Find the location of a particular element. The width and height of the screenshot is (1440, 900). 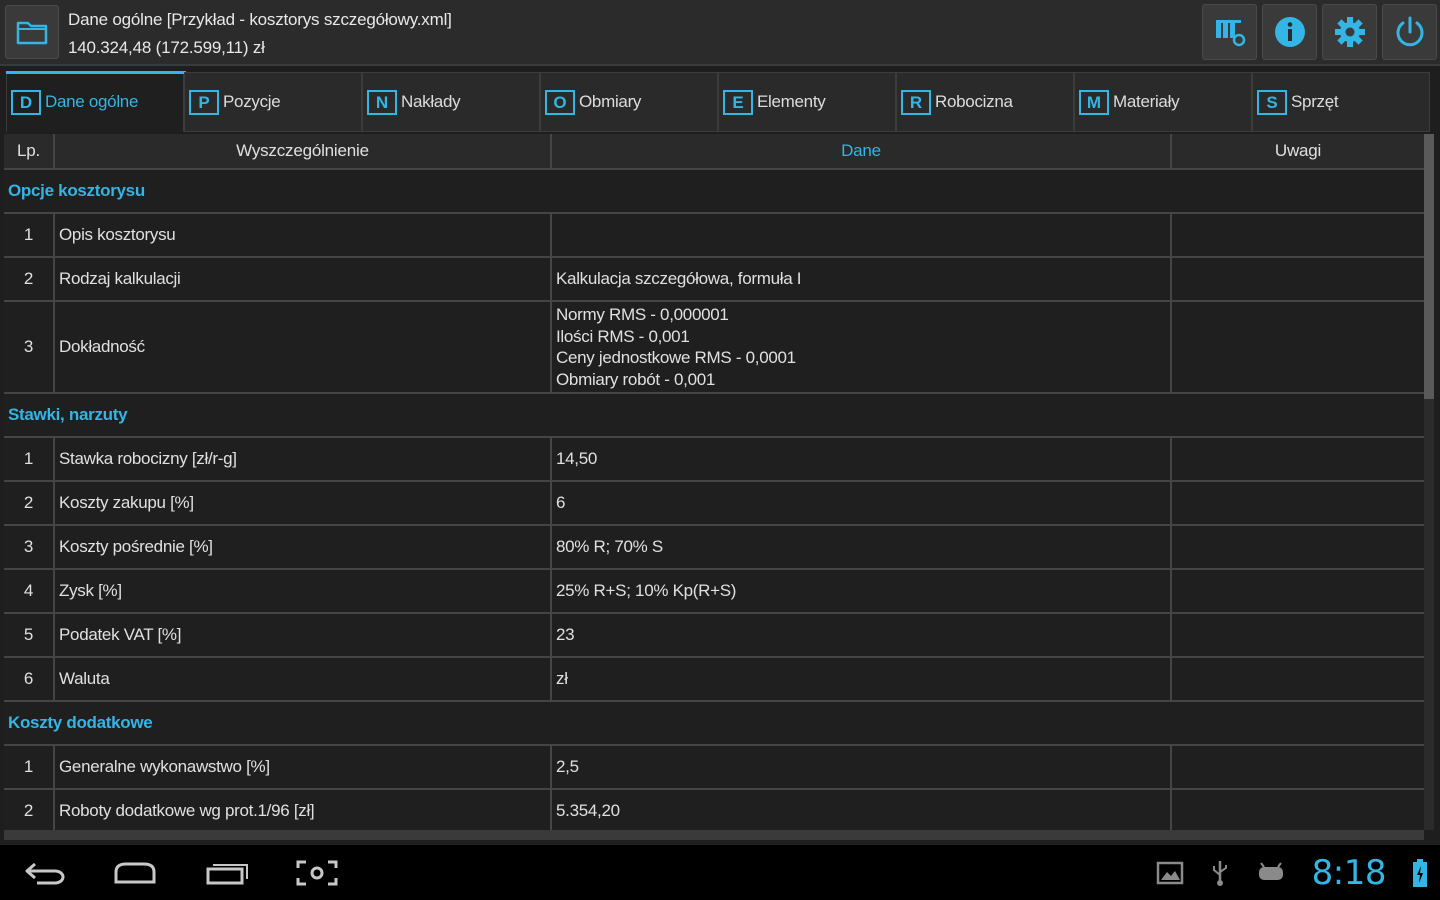

tab-letter-badge: E is located at coordinates (738, 102).